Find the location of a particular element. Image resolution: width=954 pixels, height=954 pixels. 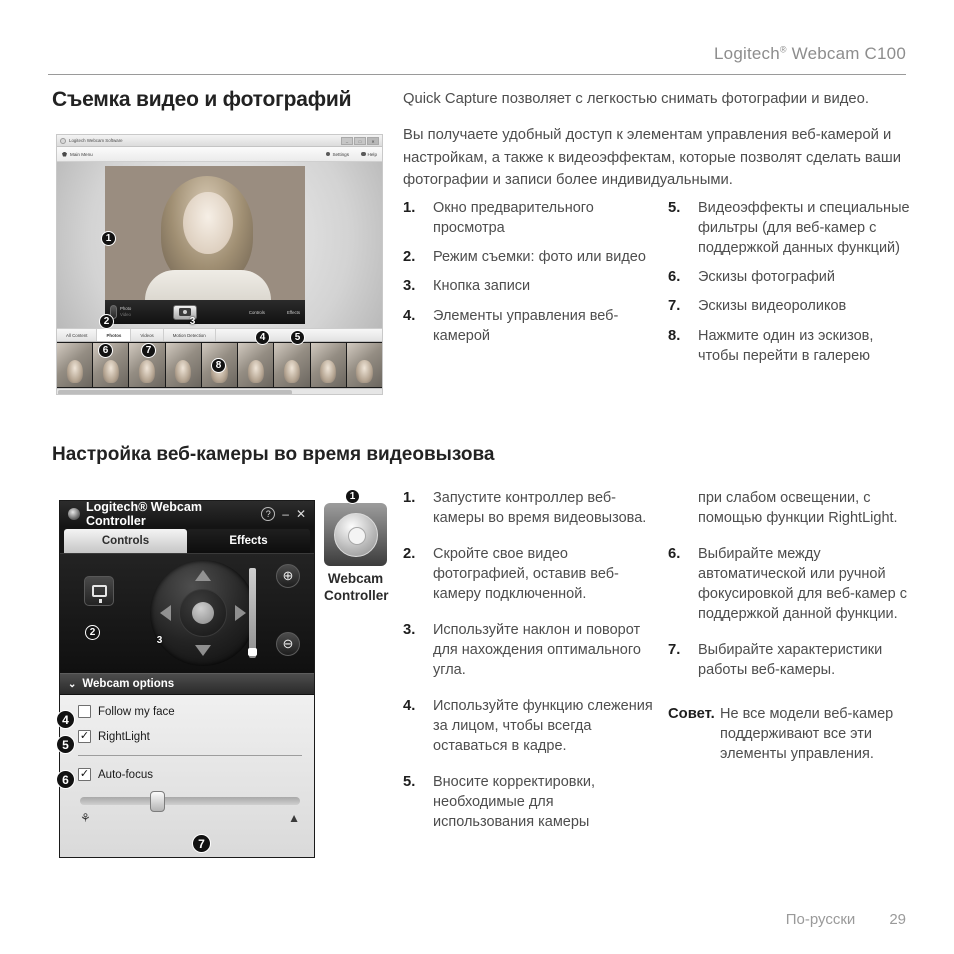

list-number: 2. is located at coordinates (409, 257).